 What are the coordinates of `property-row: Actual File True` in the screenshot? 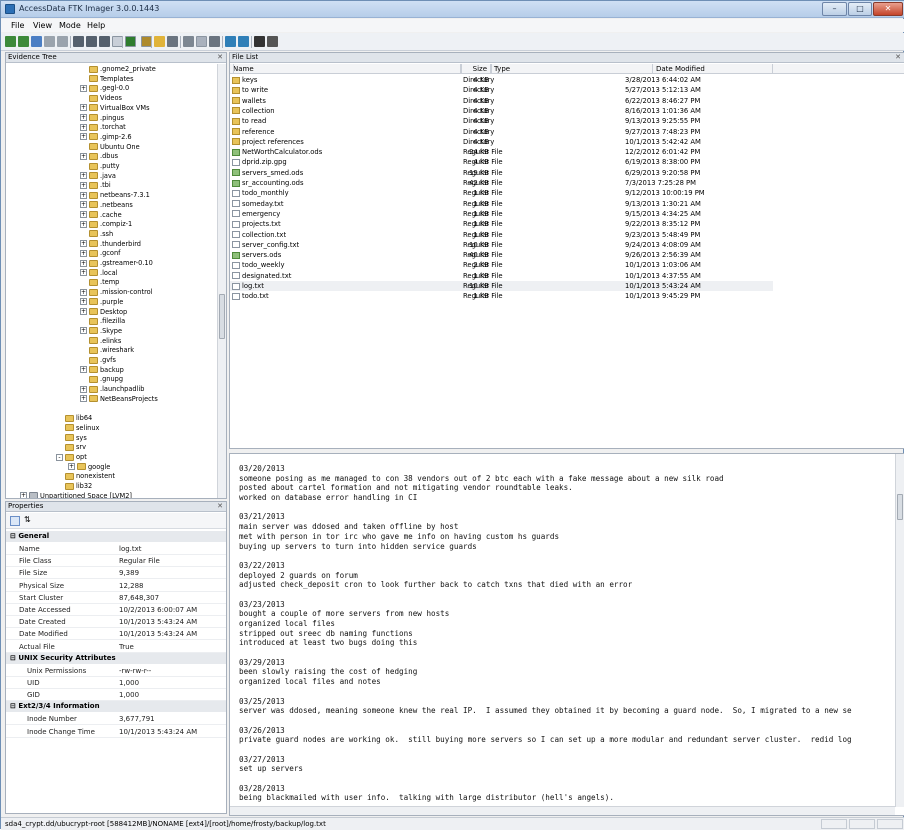 It's located at (116, 647).